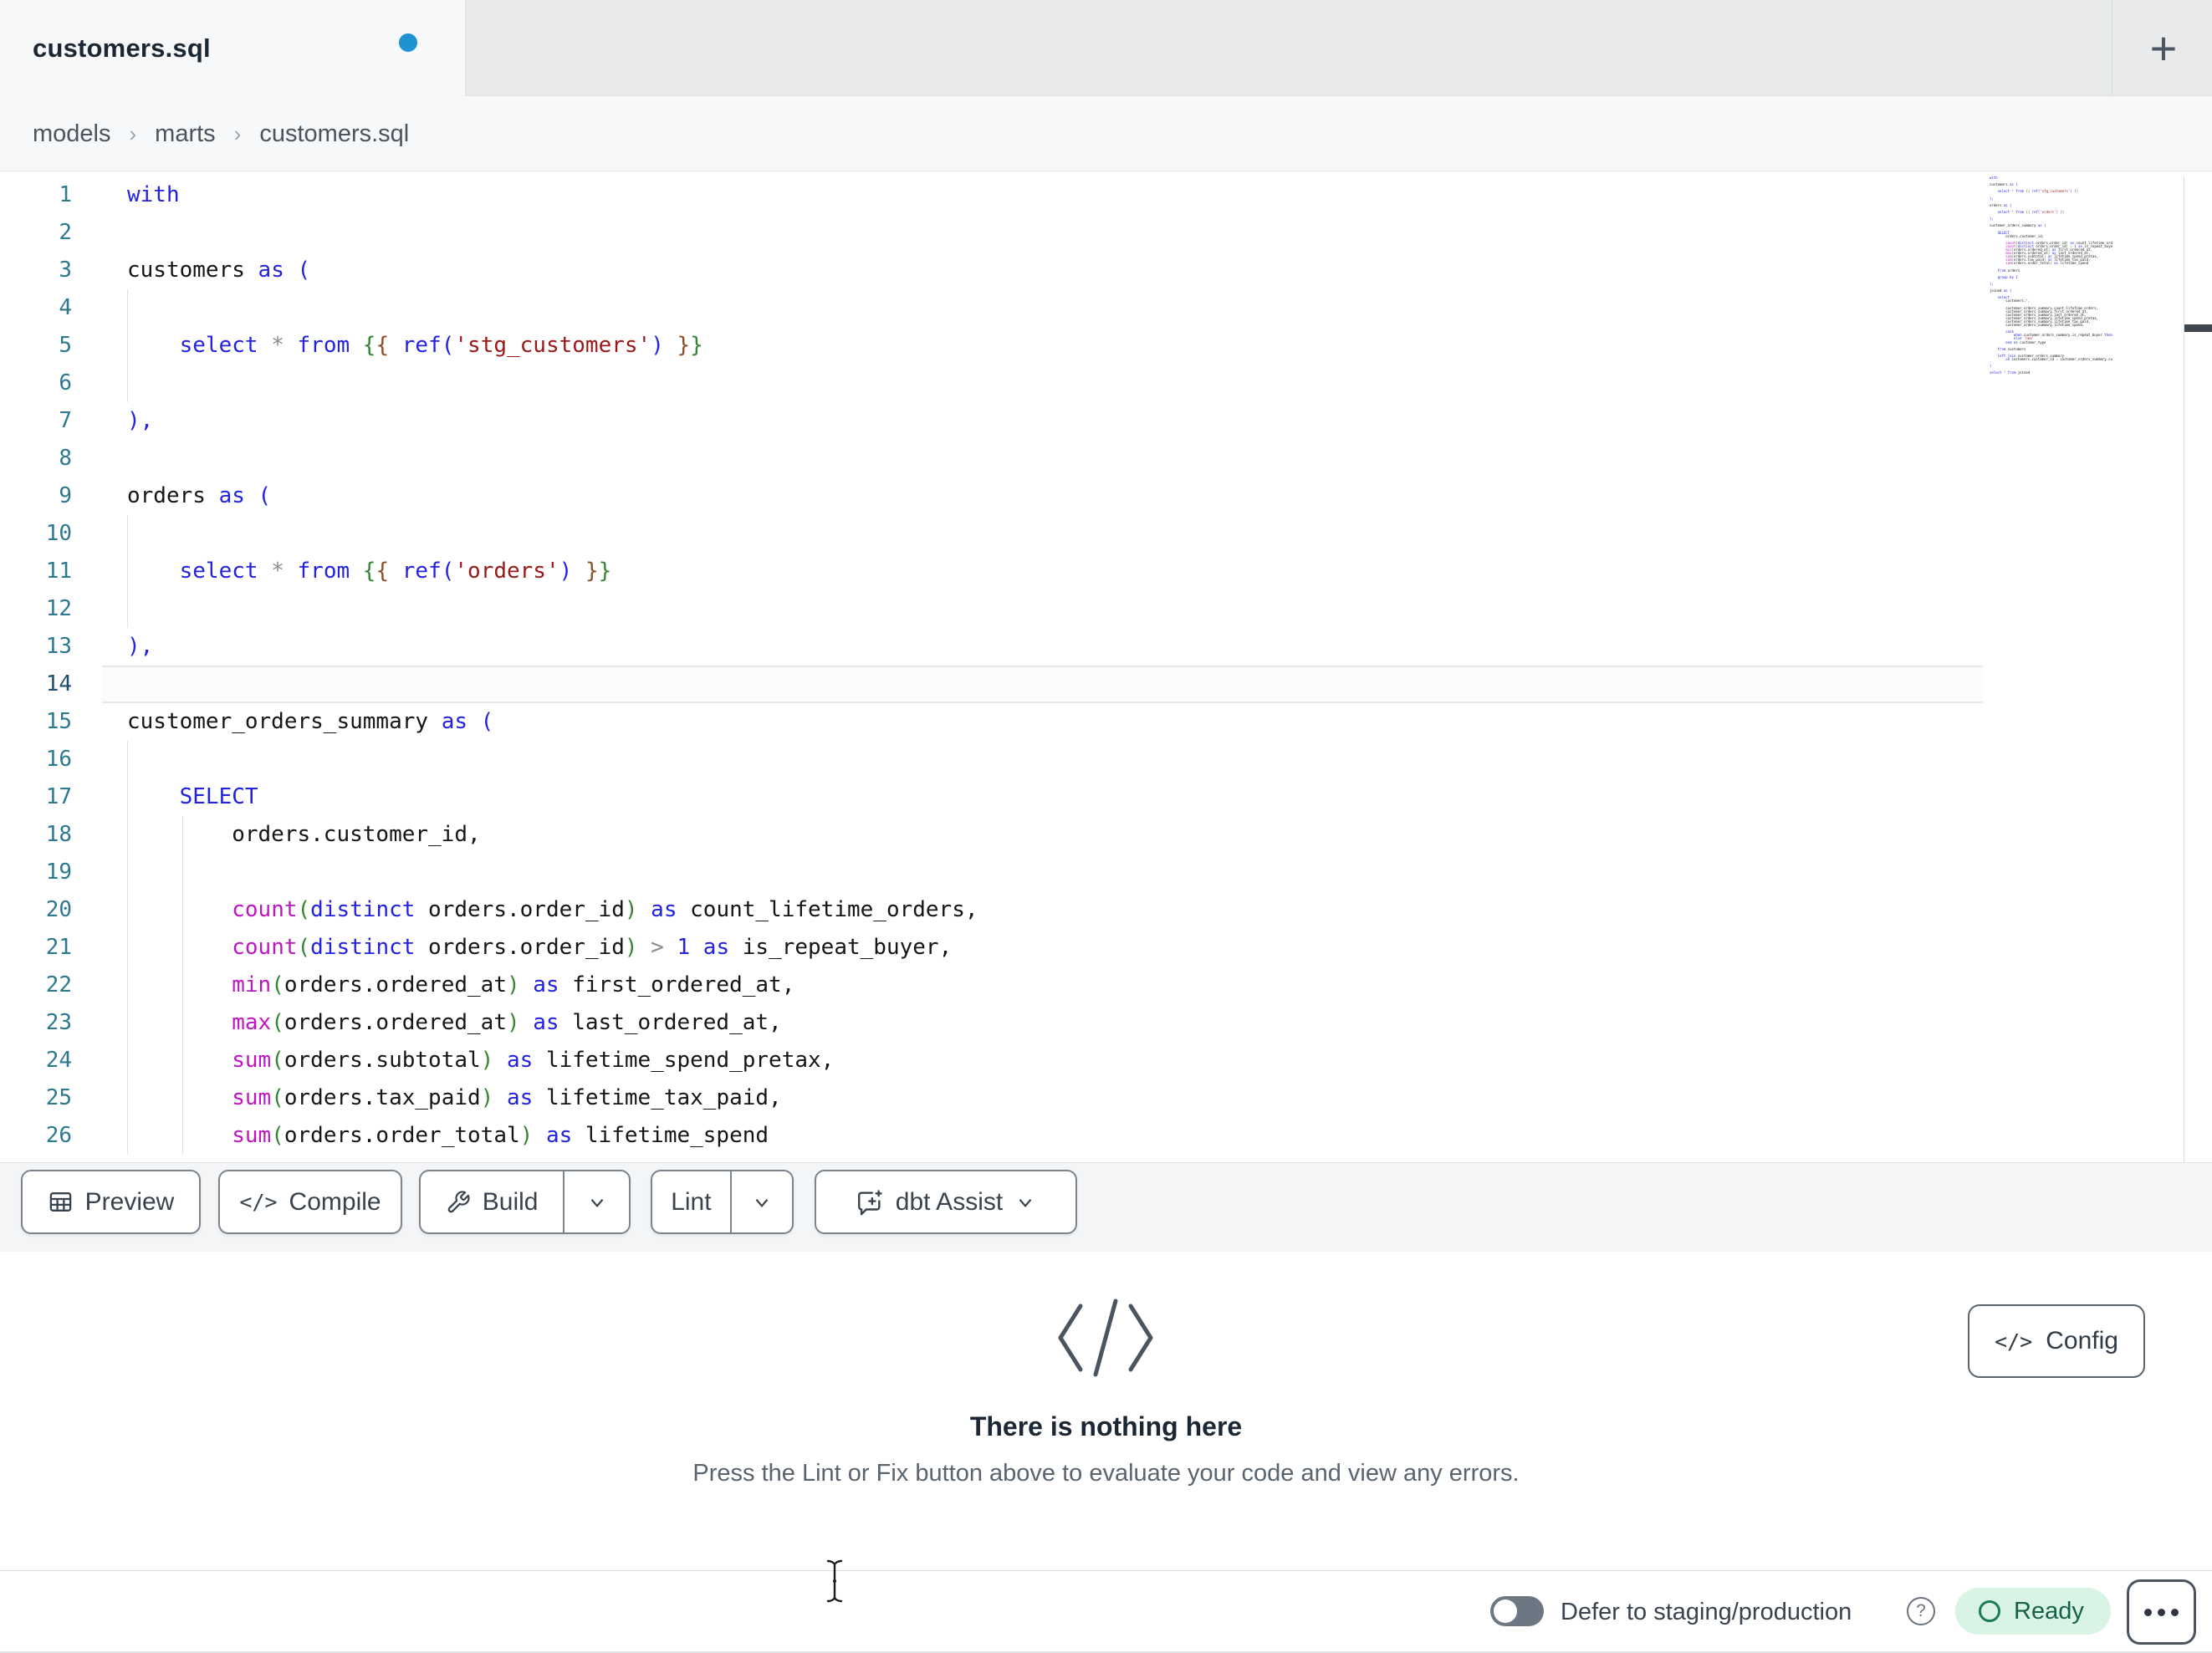  Describe the element at coordinates (59, 1135) in the screenshot. I see `line-number: 26` at that location.